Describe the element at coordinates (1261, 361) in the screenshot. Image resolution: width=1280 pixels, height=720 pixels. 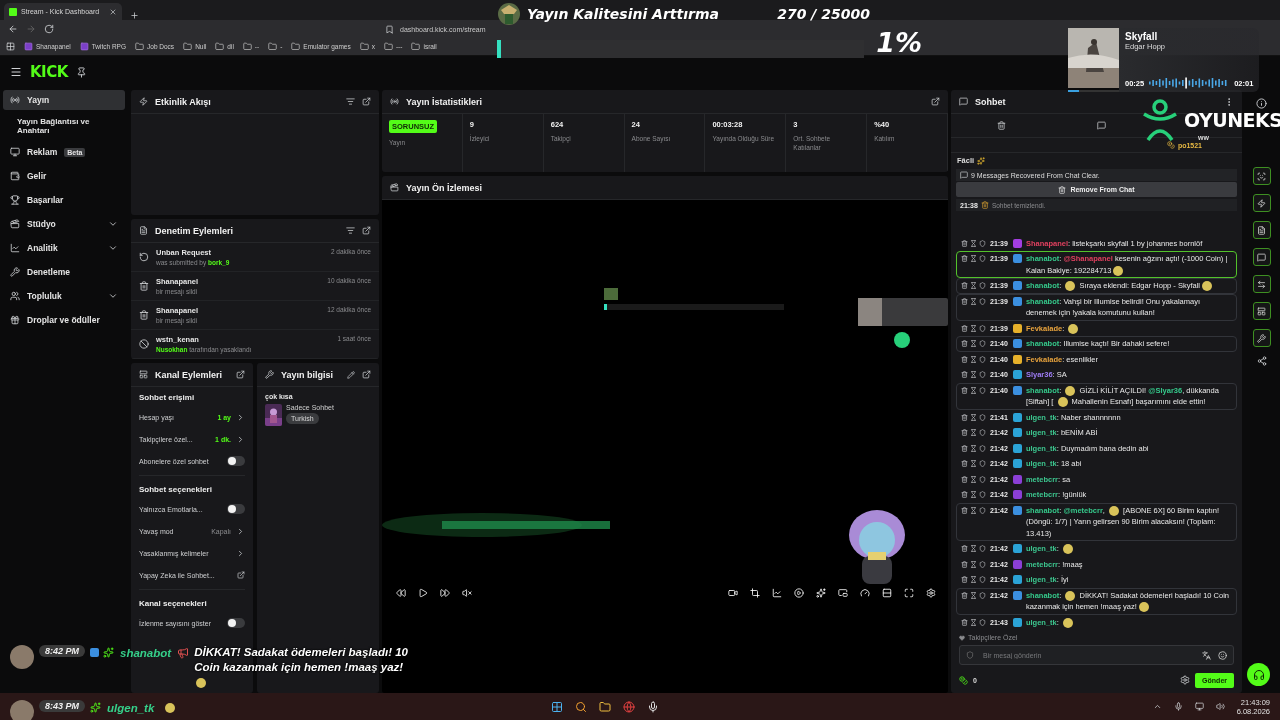
I see `share-icon` at that location.